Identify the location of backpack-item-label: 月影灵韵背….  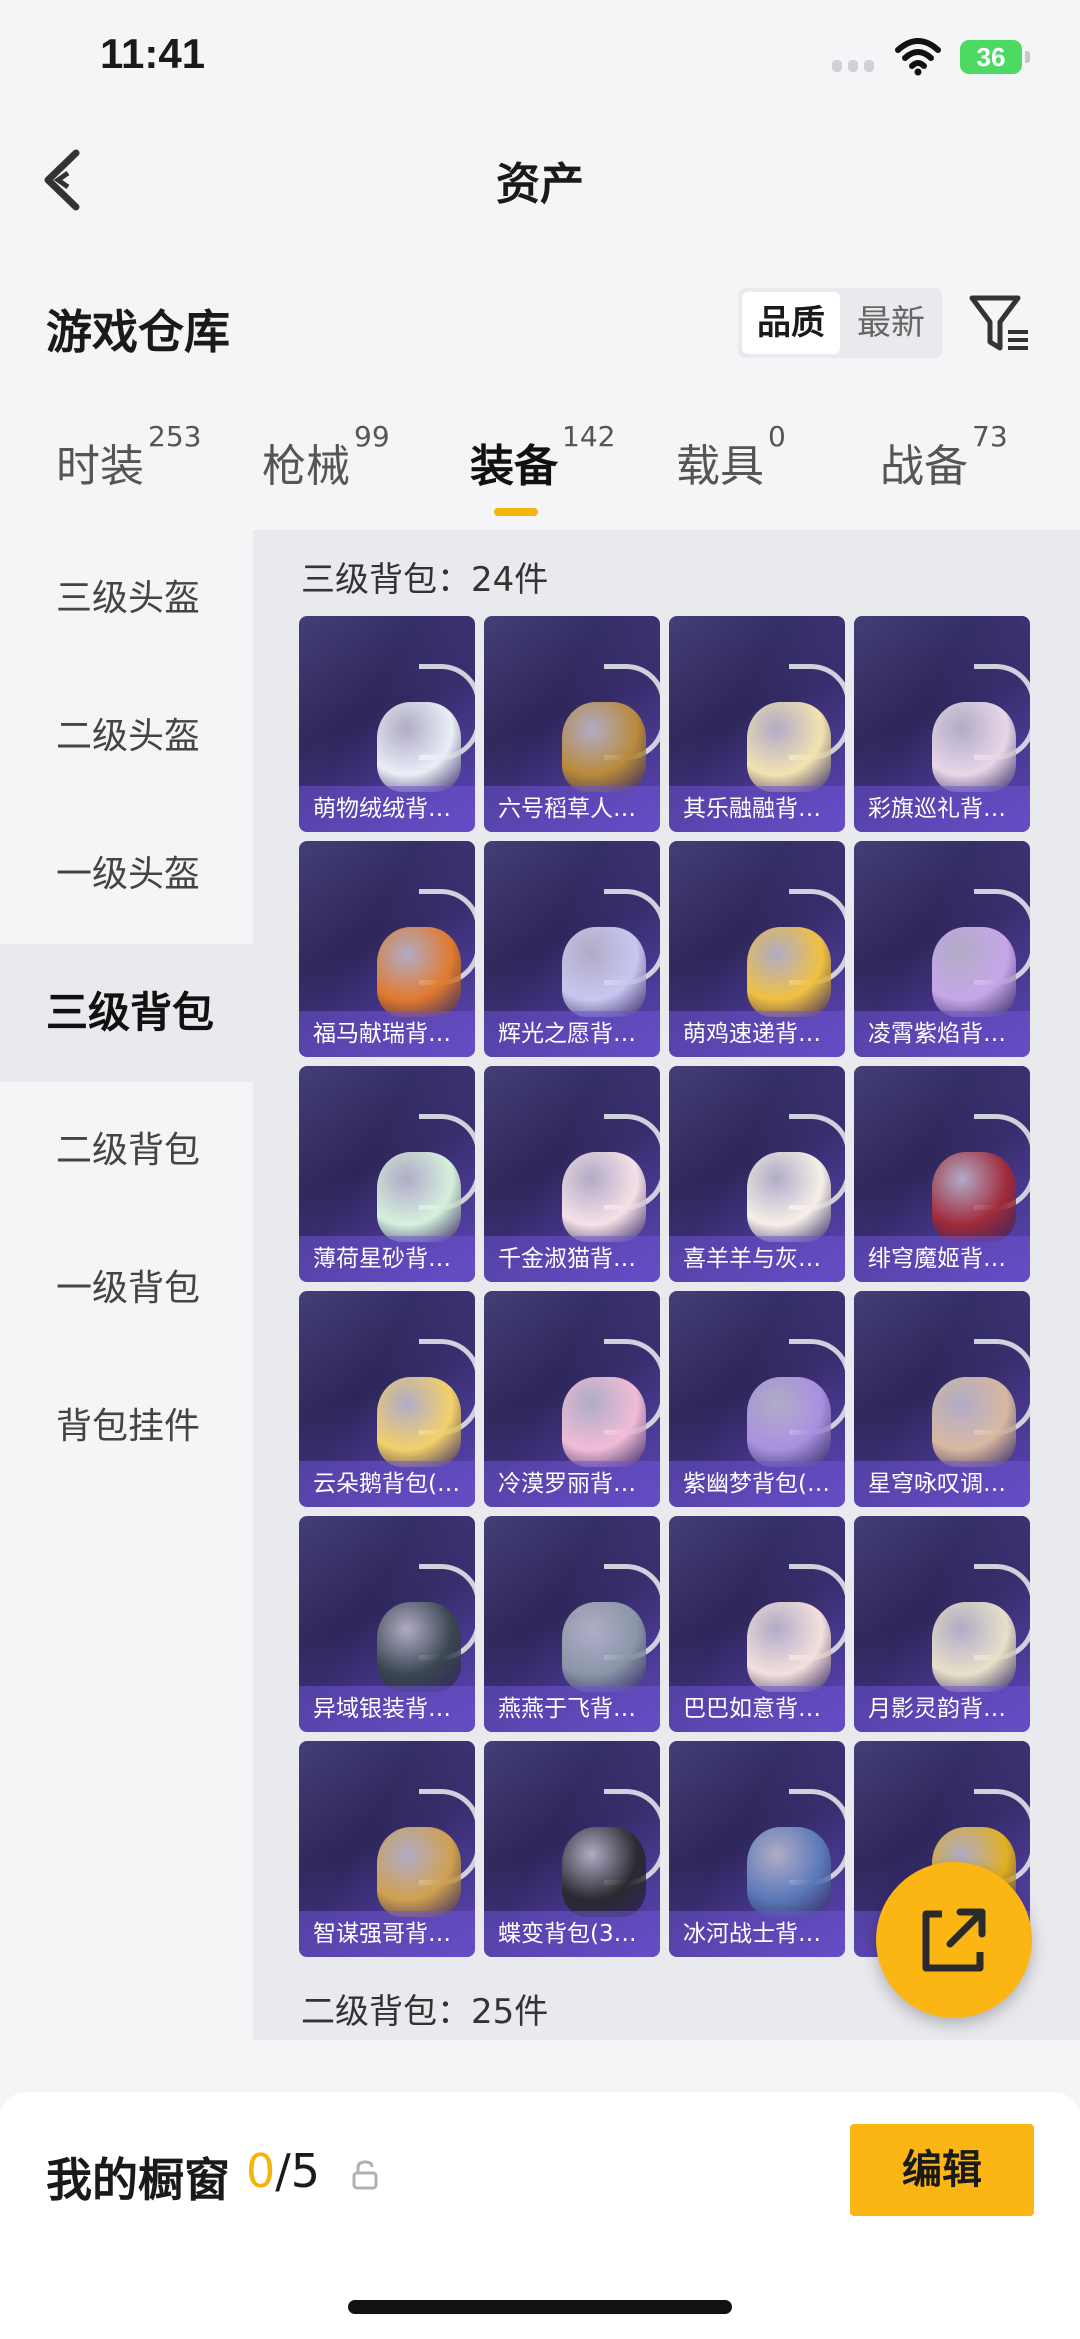
(942, 1709).